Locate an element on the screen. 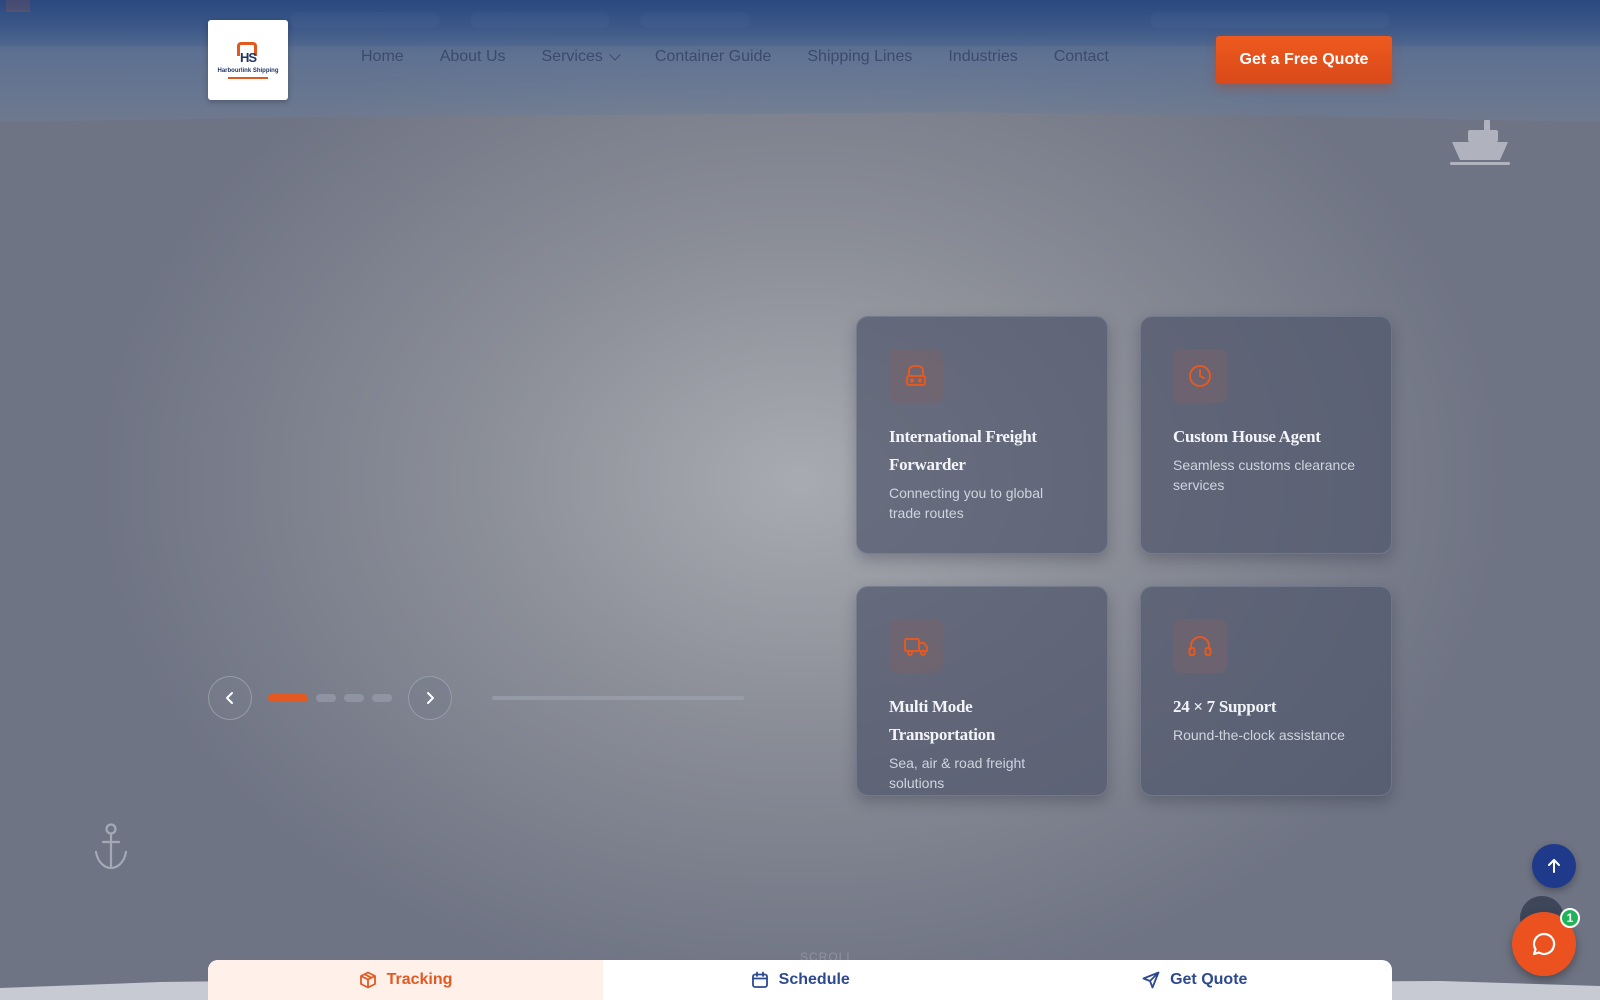 This screenshot has width=1600, height=1000. chat-bubble-icon is located at coordinates (1544, 944).